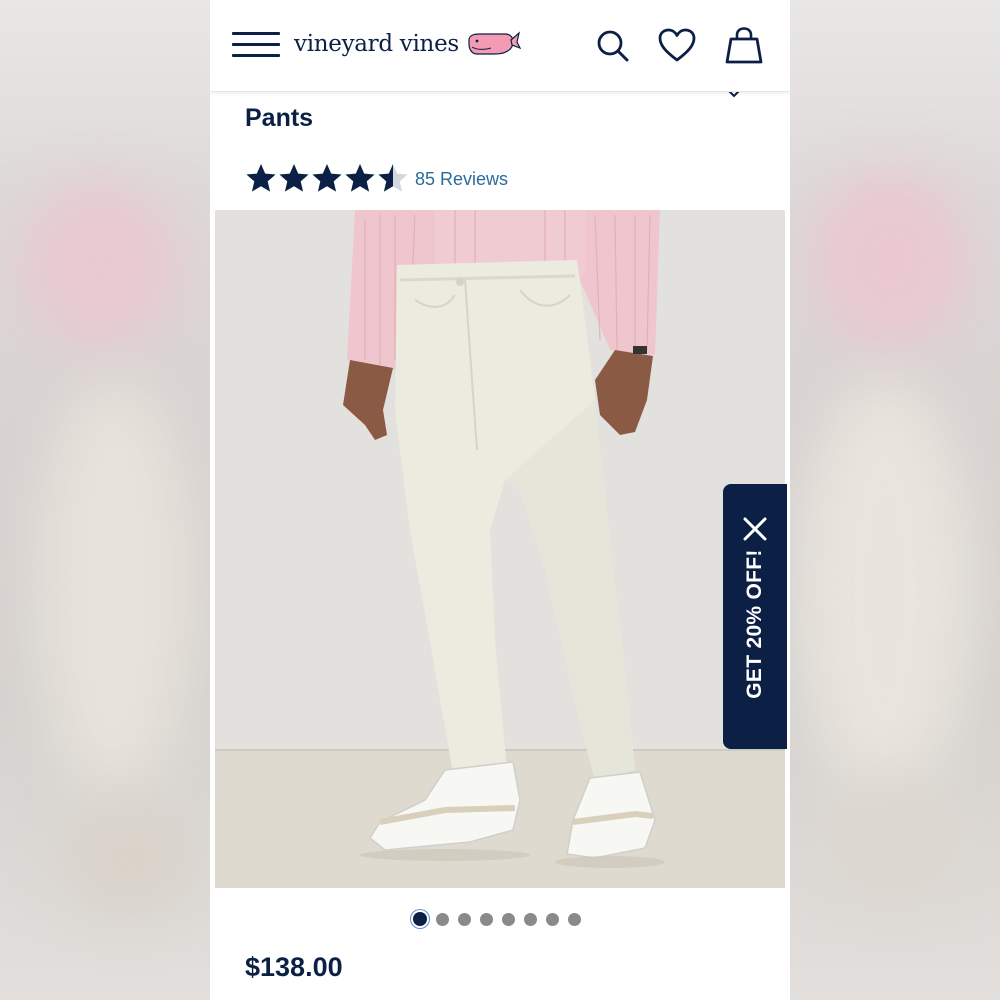 Image resolution: width=1000 pixels, height=1000 pixels. I want to click on reviews-link: 85 Reviews, so click(461, 178).